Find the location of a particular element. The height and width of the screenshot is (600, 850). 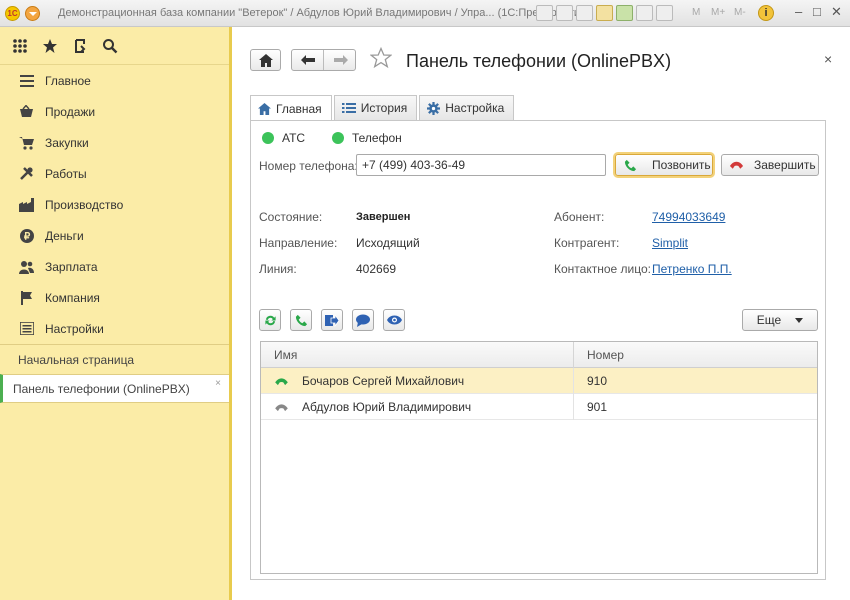

sidebar-toolbar is located at coordinates (114, 46).